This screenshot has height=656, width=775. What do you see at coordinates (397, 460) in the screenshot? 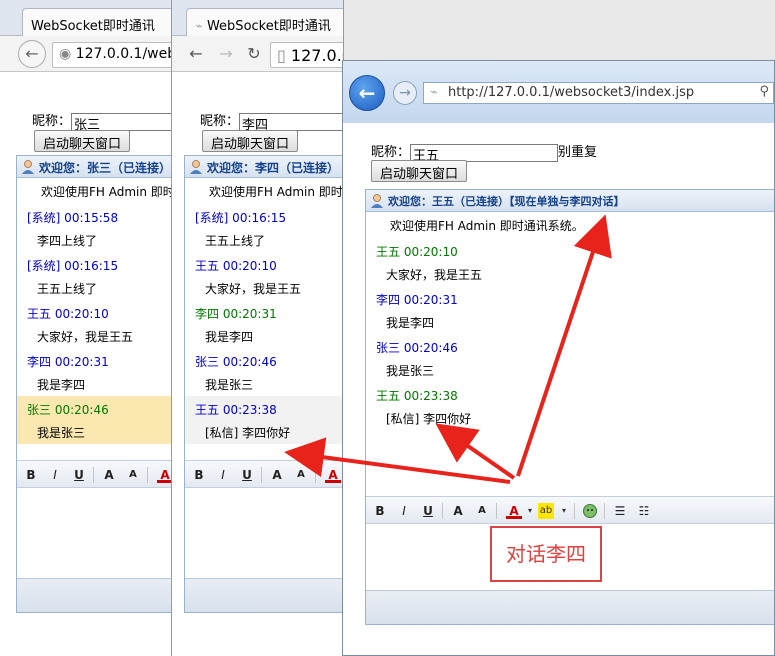
I see `arrow-to-received-message` at bounding box center [397, 460].